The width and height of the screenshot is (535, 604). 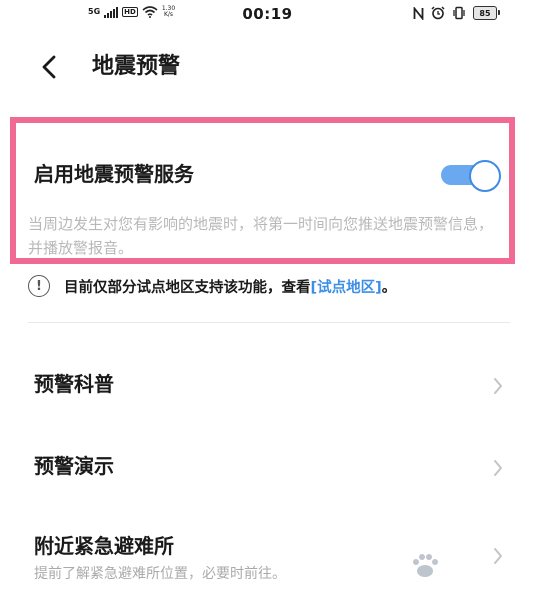 I want to click on alarm-icon, so click(x=438, y=13).